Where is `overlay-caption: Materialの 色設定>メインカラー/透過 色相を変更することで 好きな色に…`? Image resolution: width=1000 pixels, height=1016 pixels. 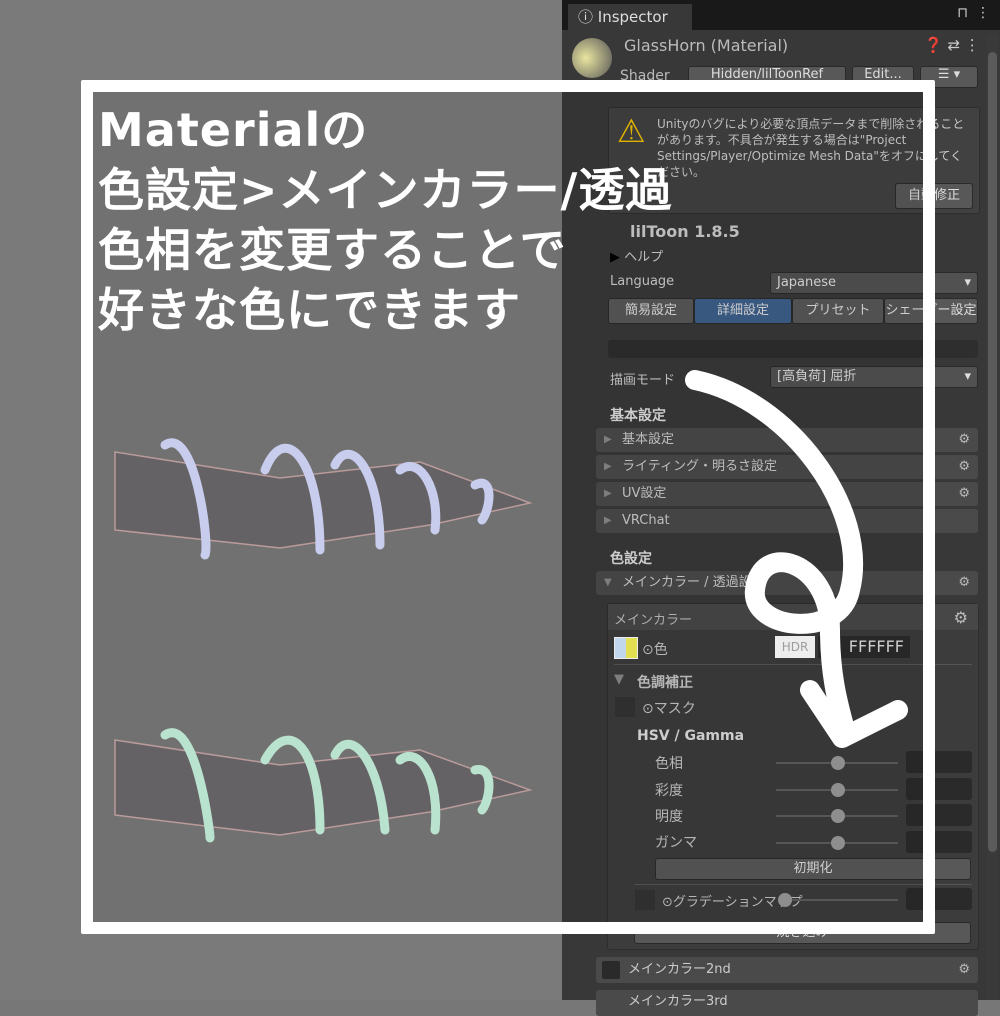 overlay-caption: Materialの 色設定>メインカラー/透過 色相を変更することで 好きな色に… is located at coordinates (385, 220).